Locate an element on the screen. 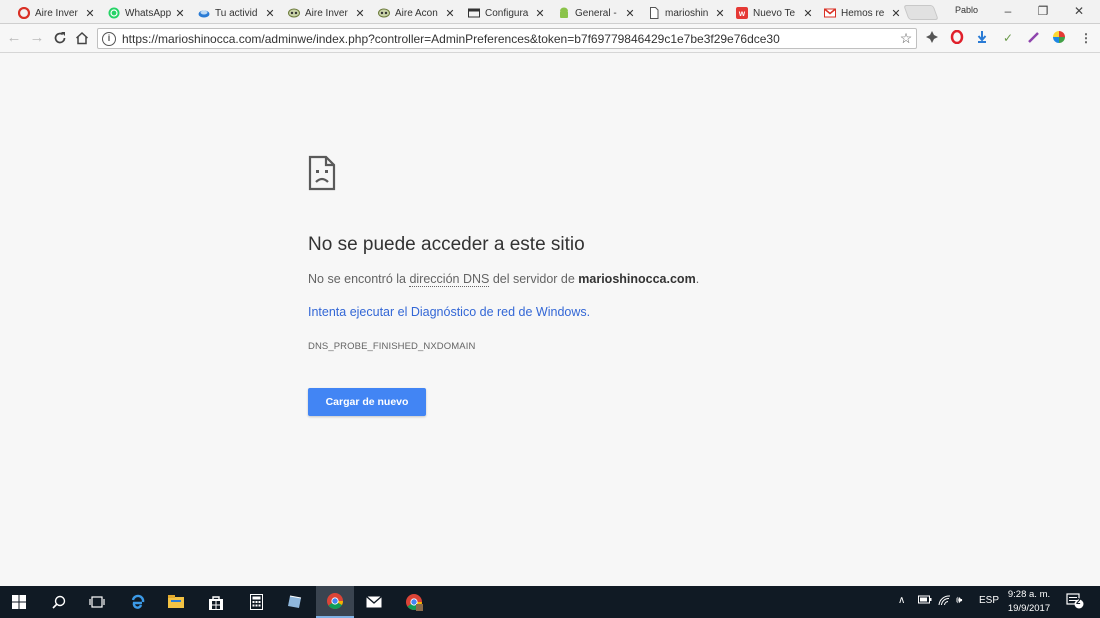 This screenshot has height=618, width=1100. wifi-icon is located at coordinates (944, 602).